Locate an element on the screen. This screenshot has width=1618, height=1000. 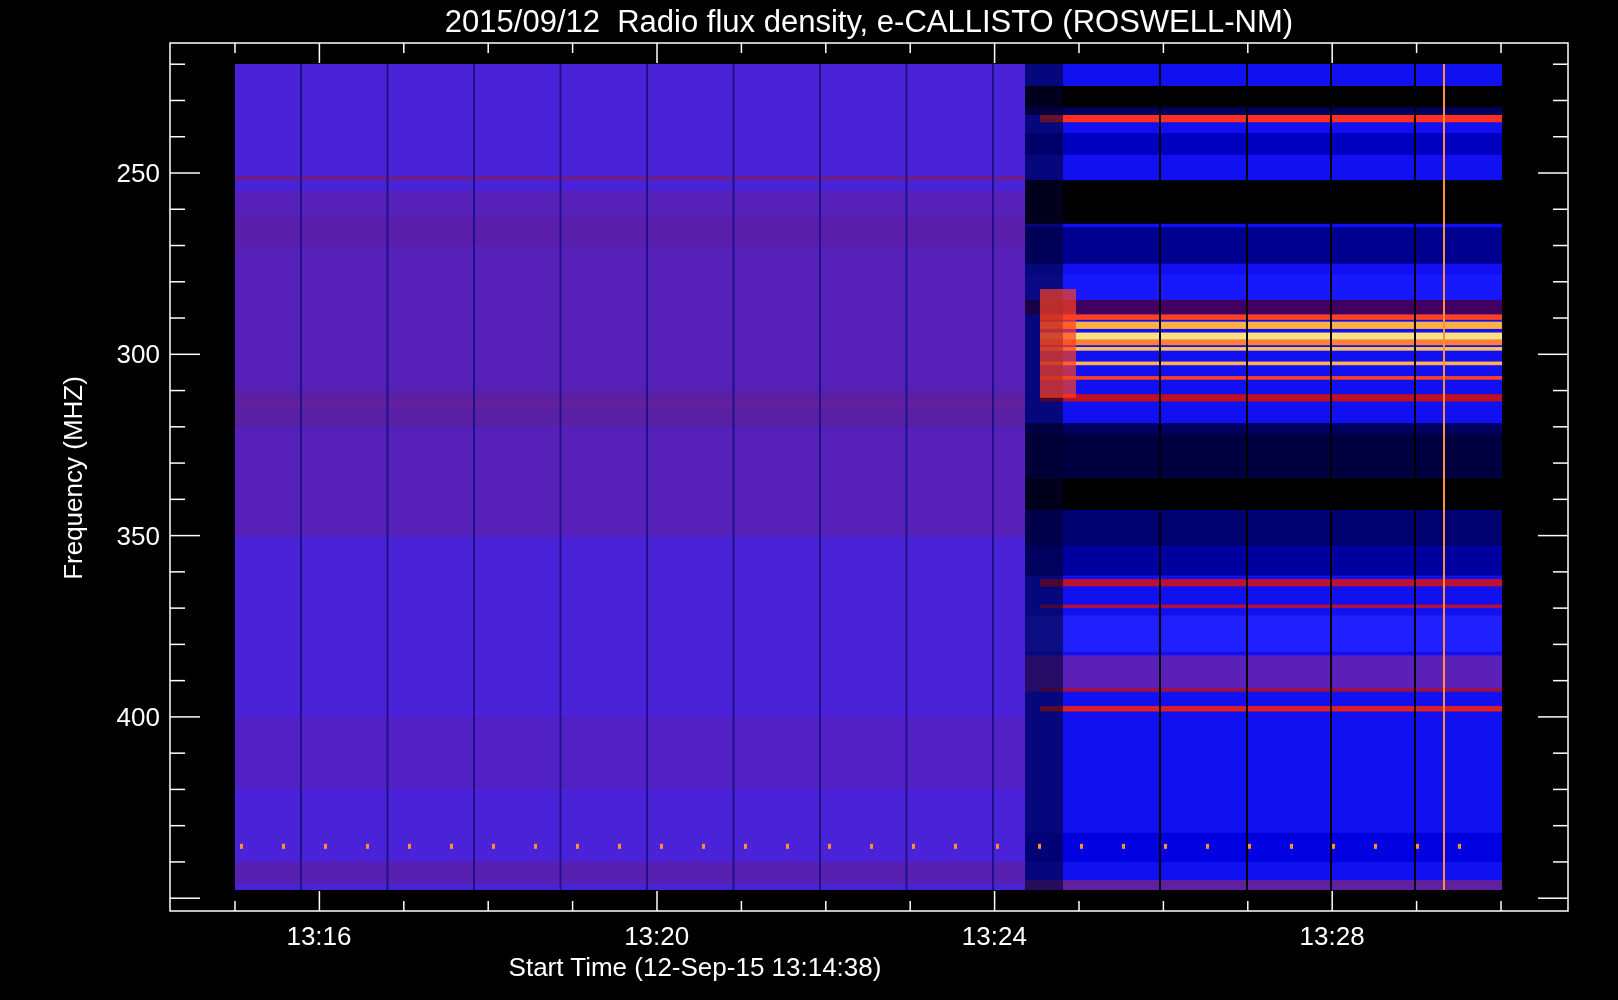
x-tick-label: 13:20 is located at coordinates (657, 936).